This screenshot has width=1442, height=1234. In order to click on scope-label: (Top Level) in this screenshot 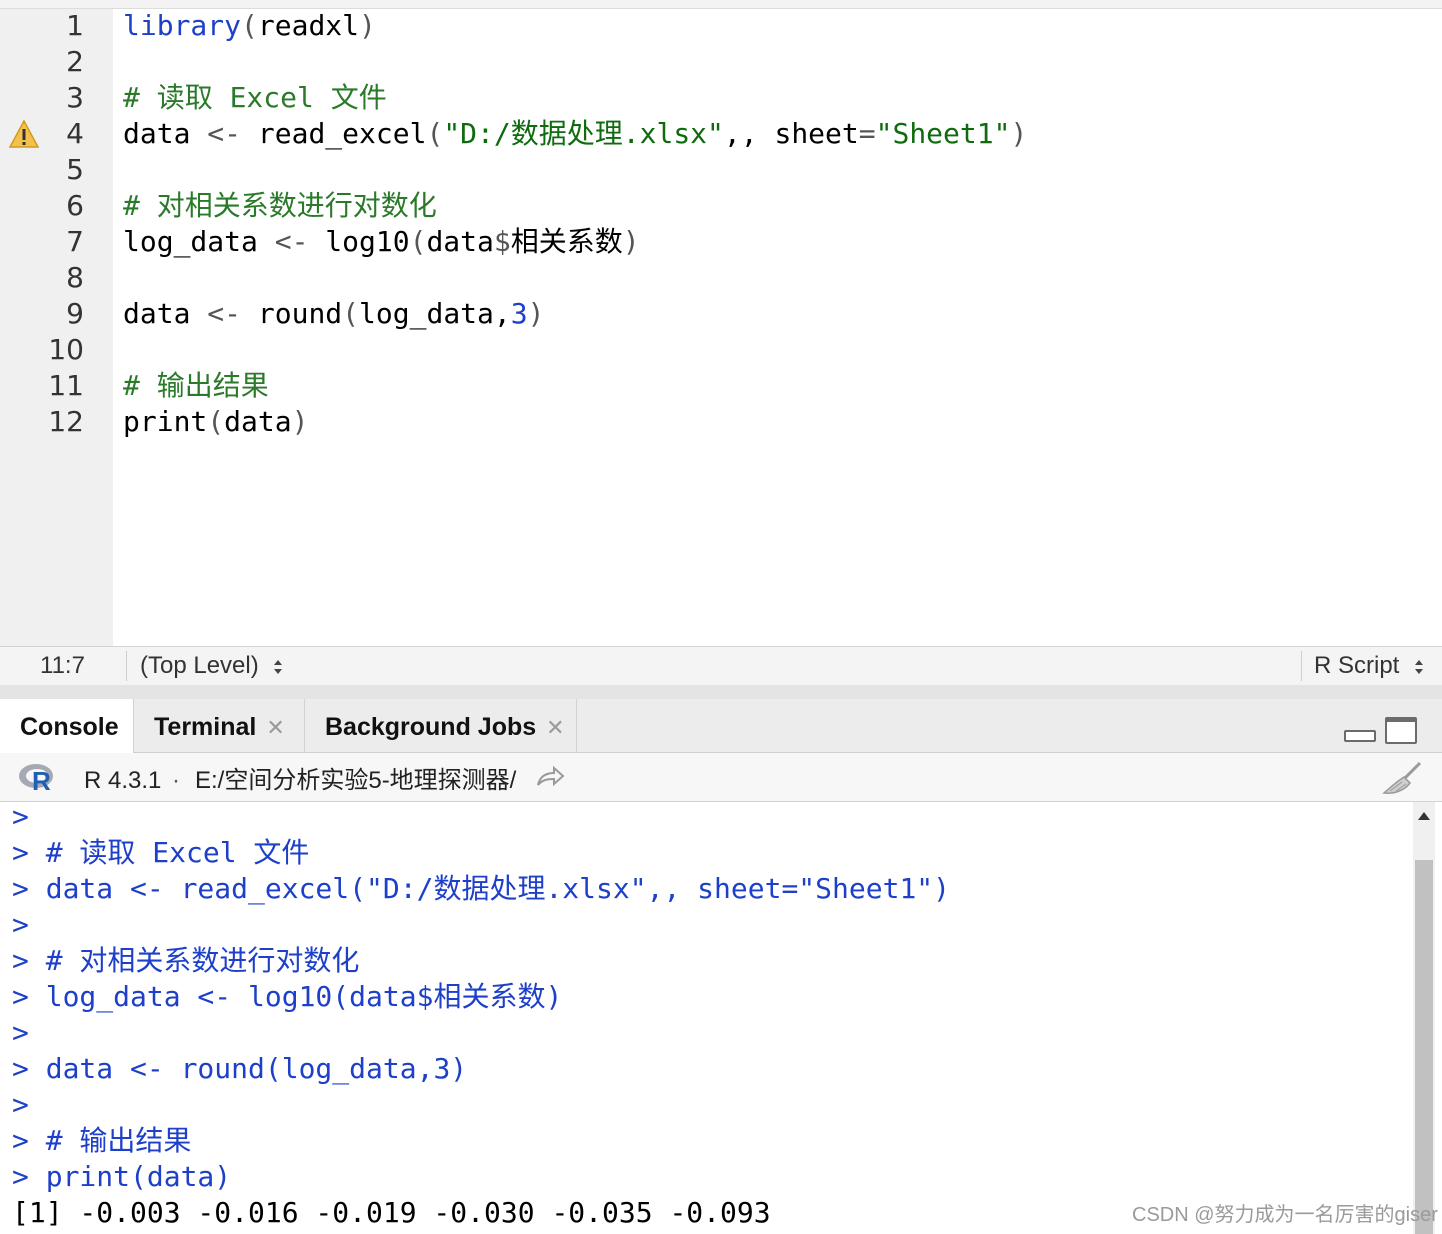, I will do `click(199, 665)`.